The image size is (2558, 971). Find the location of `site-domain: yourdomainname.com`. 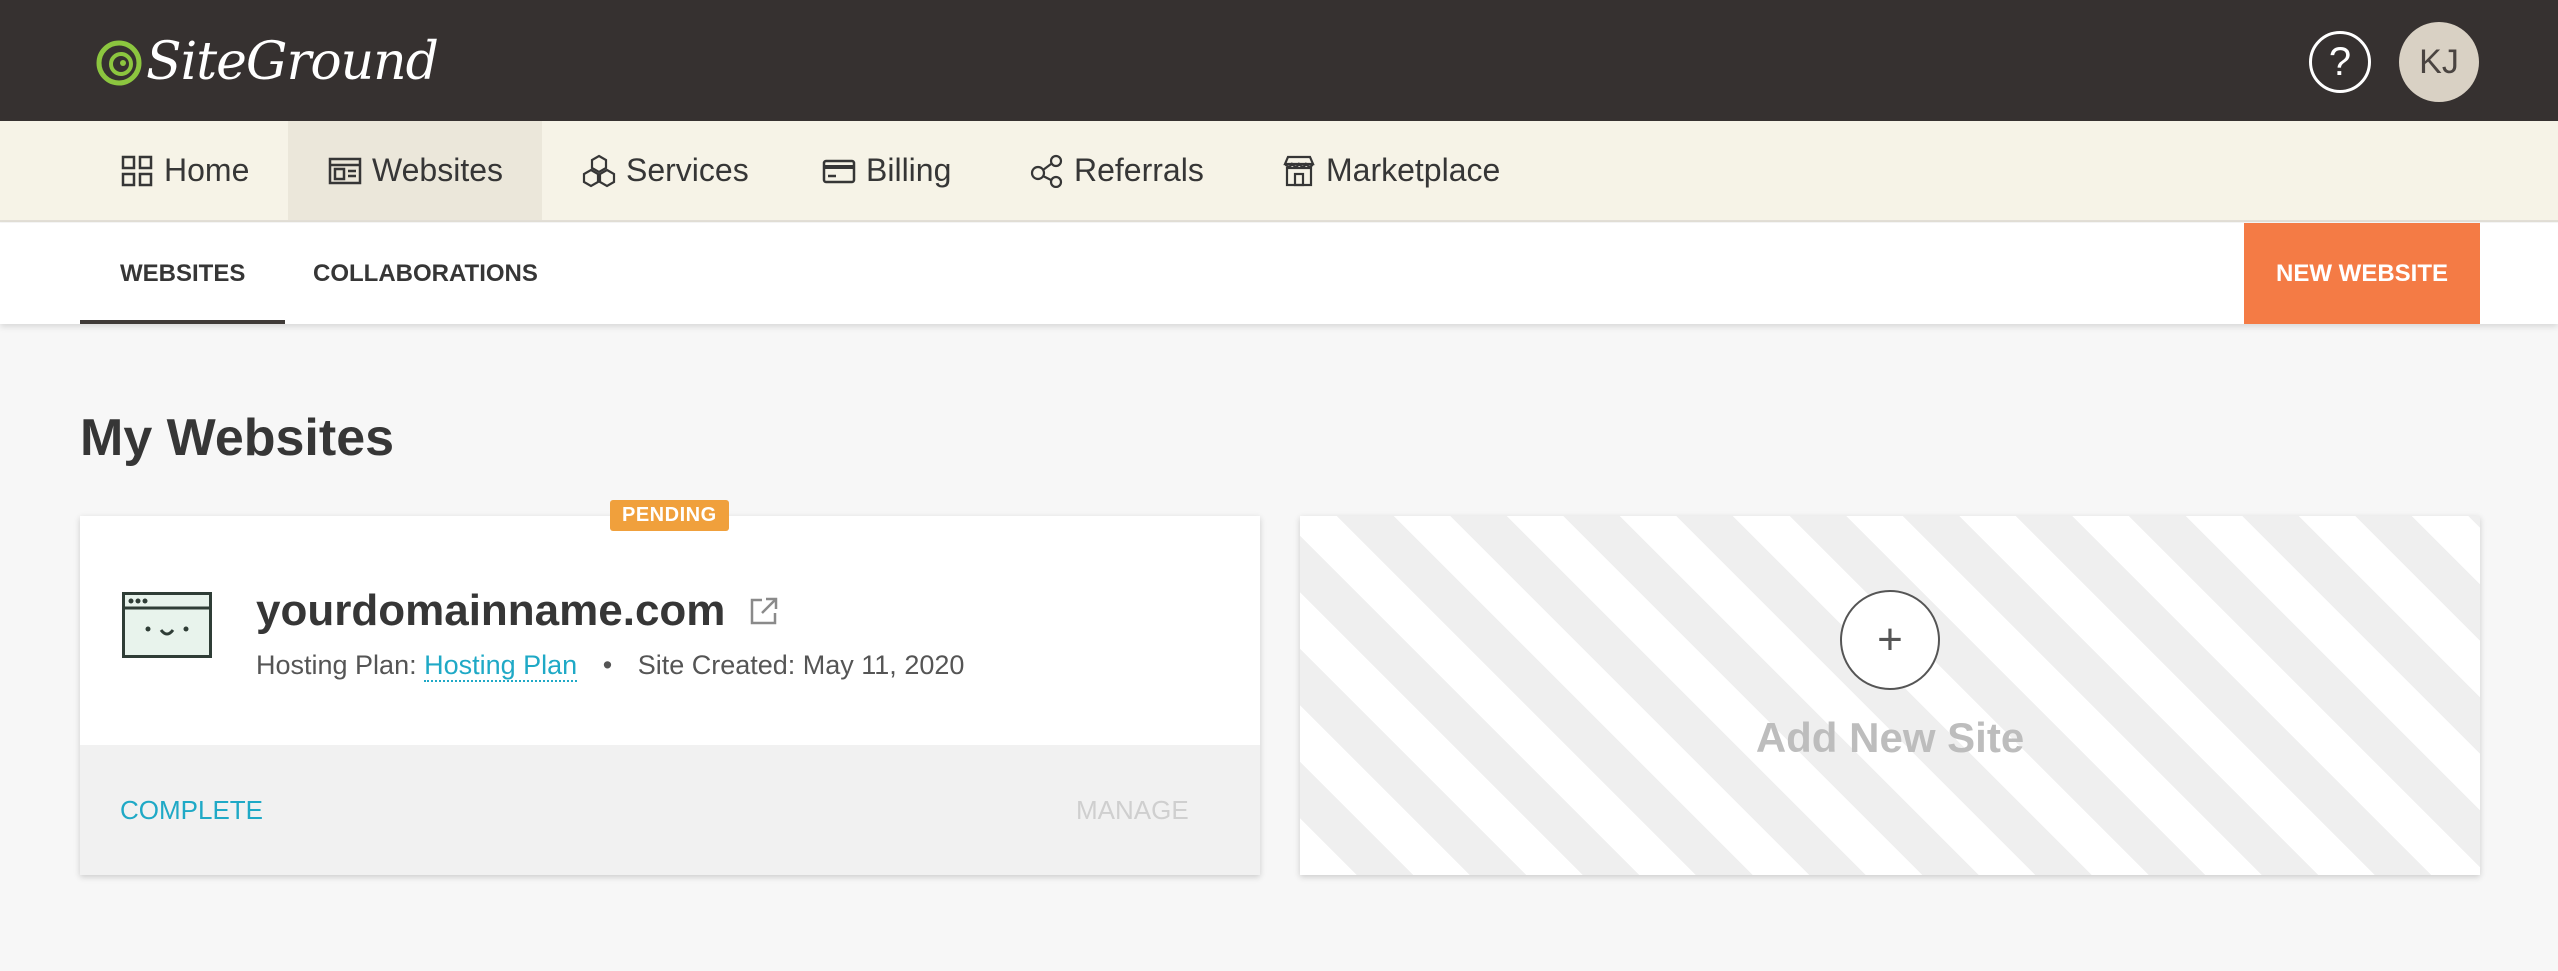

site-domain: yourdomainname.com is located at coordinates (517, 611).